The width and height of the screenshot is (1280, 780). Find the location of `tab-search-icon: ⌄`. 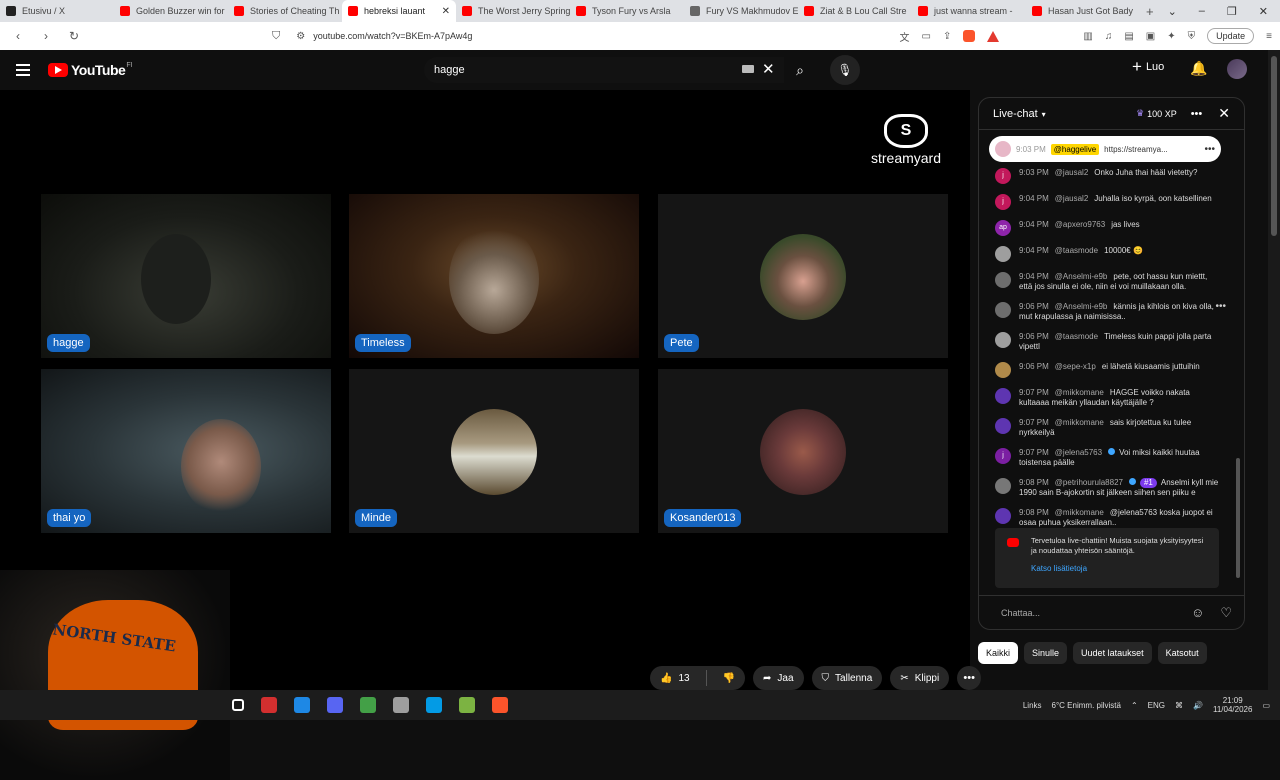

tab-search-icon: ⌄ is located at coordinates (1172, 11).